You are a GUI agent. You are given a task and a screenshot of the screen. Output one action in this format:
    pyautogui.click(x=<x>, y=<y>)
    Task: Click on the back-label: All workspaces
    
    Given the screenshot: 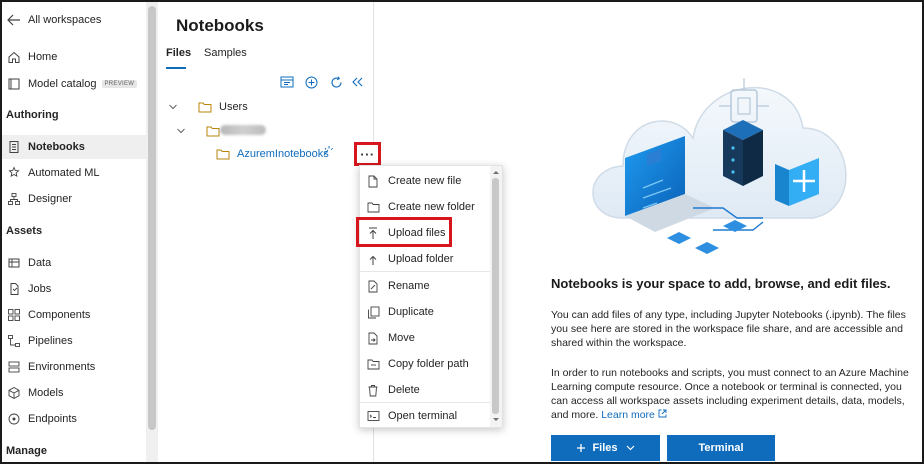 What is the action you would take?
    pyautogui.click(x=65, y=20)
    